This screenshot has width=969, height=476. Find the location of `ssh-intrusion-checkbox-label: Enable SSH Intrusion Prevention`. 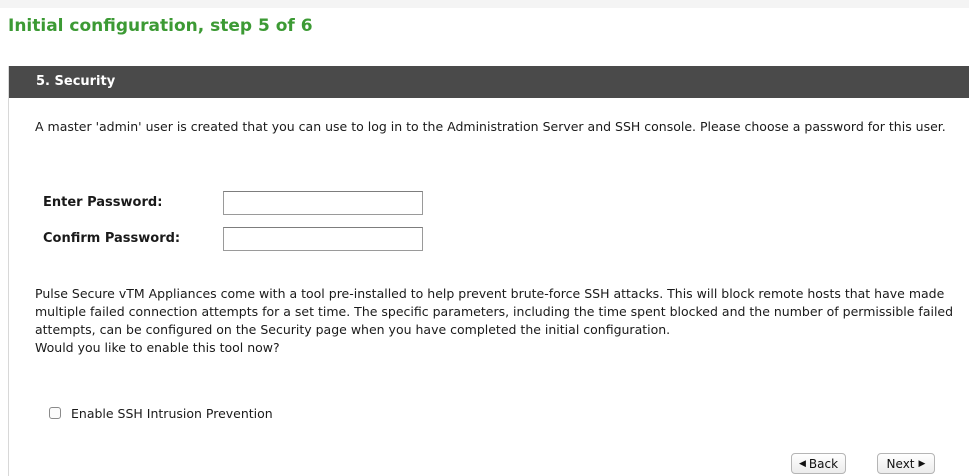

ssh-intrusion-checkbox-label: Enable SSH Intrusion Prevention is located at coordinates (172, 413).